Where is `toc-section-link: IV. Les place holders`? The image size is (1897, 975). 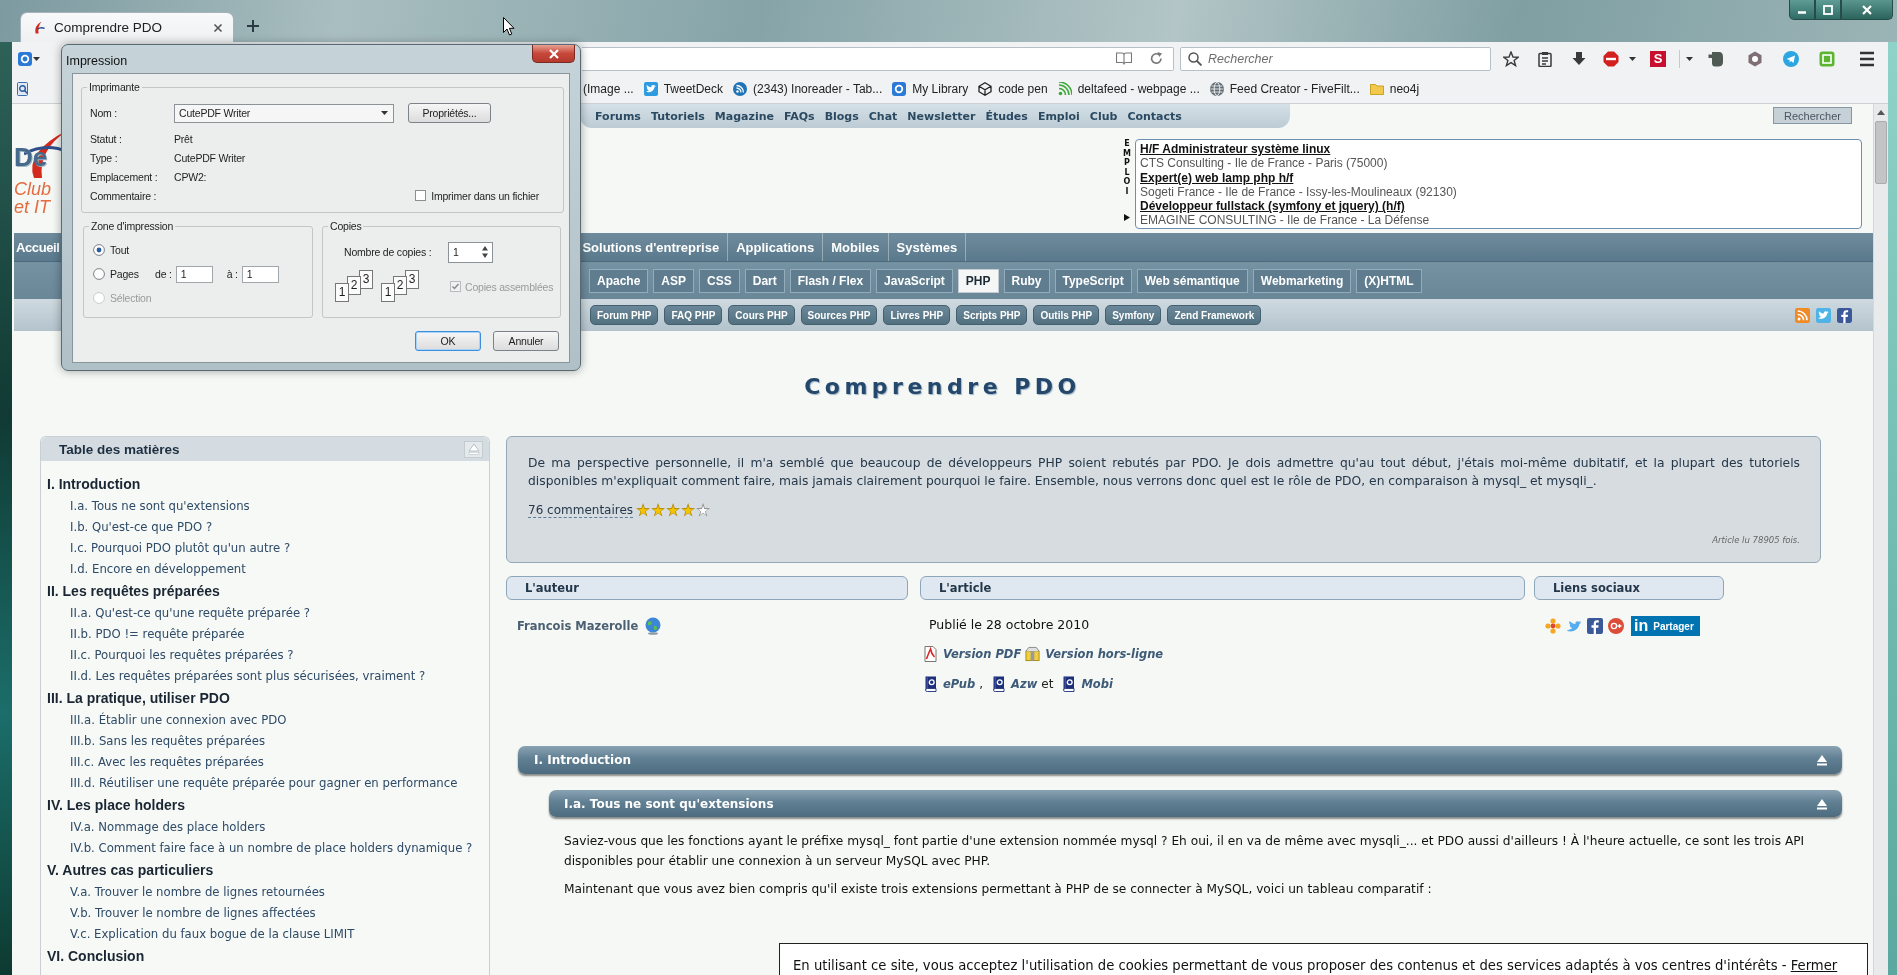
toc-section-link: IV. Les place holders is located at coordinates (116, 805).